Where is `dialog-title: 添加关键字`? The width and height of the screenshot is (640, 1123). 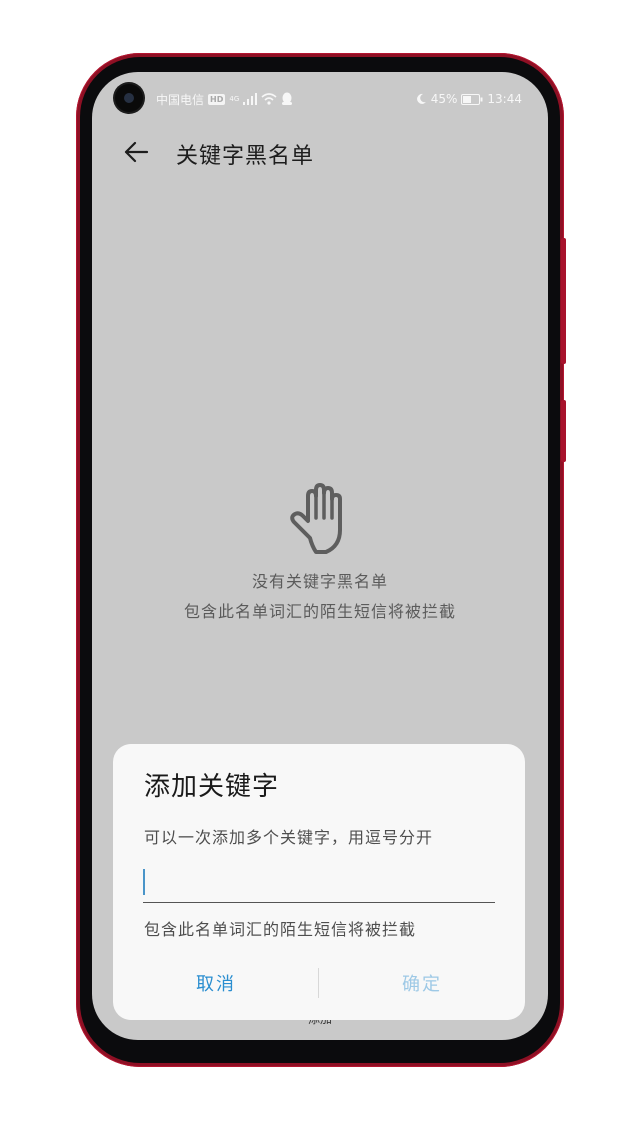
dialog-title: 添加关键字 is located at coordinates (212, 787).